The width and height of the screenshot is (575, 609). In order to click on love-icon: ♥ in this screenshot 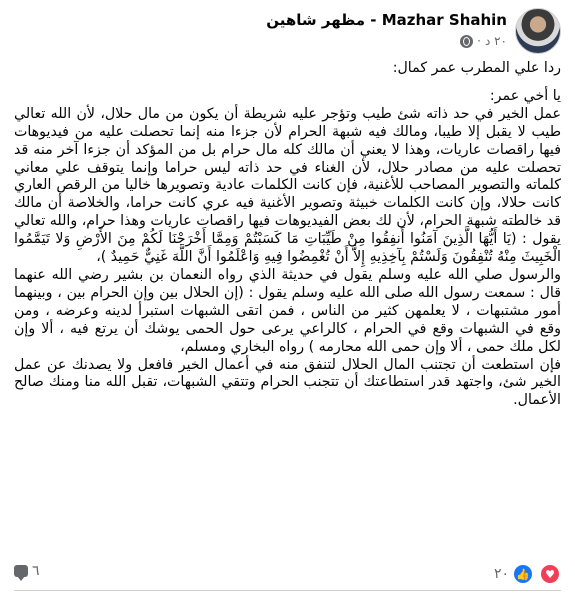, I will do `click(550, 574)`.